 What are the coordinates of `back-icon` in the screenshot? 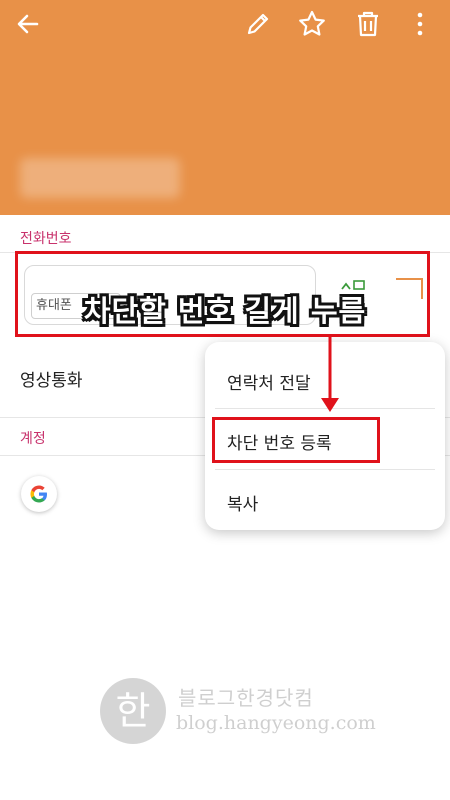 It's located at (28, 24).